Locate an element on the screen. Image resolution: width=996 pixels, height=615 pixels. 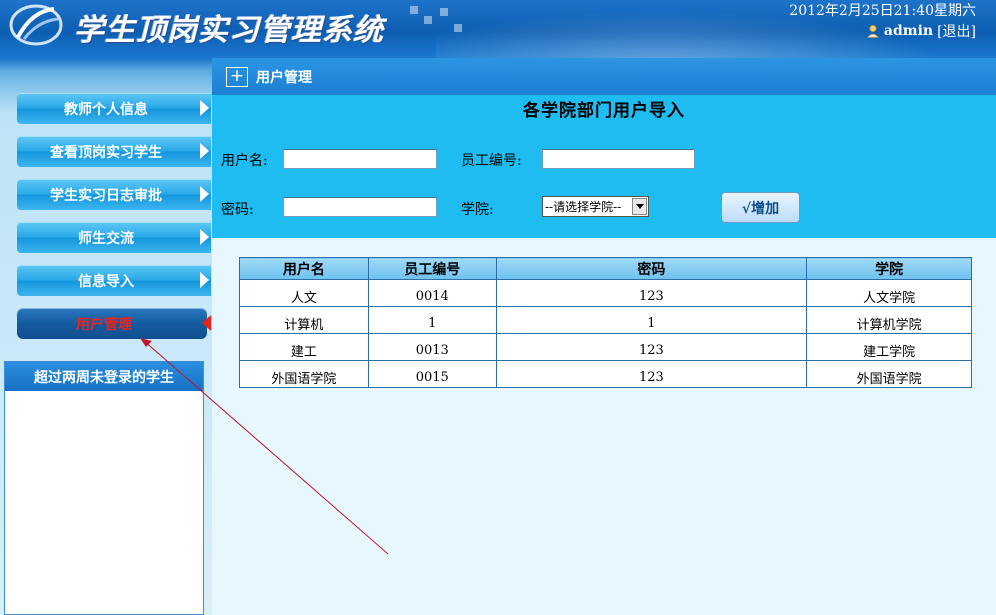
datetime-display: 2012年2月25日21:40星期六 is located at coordinates (882, 11).